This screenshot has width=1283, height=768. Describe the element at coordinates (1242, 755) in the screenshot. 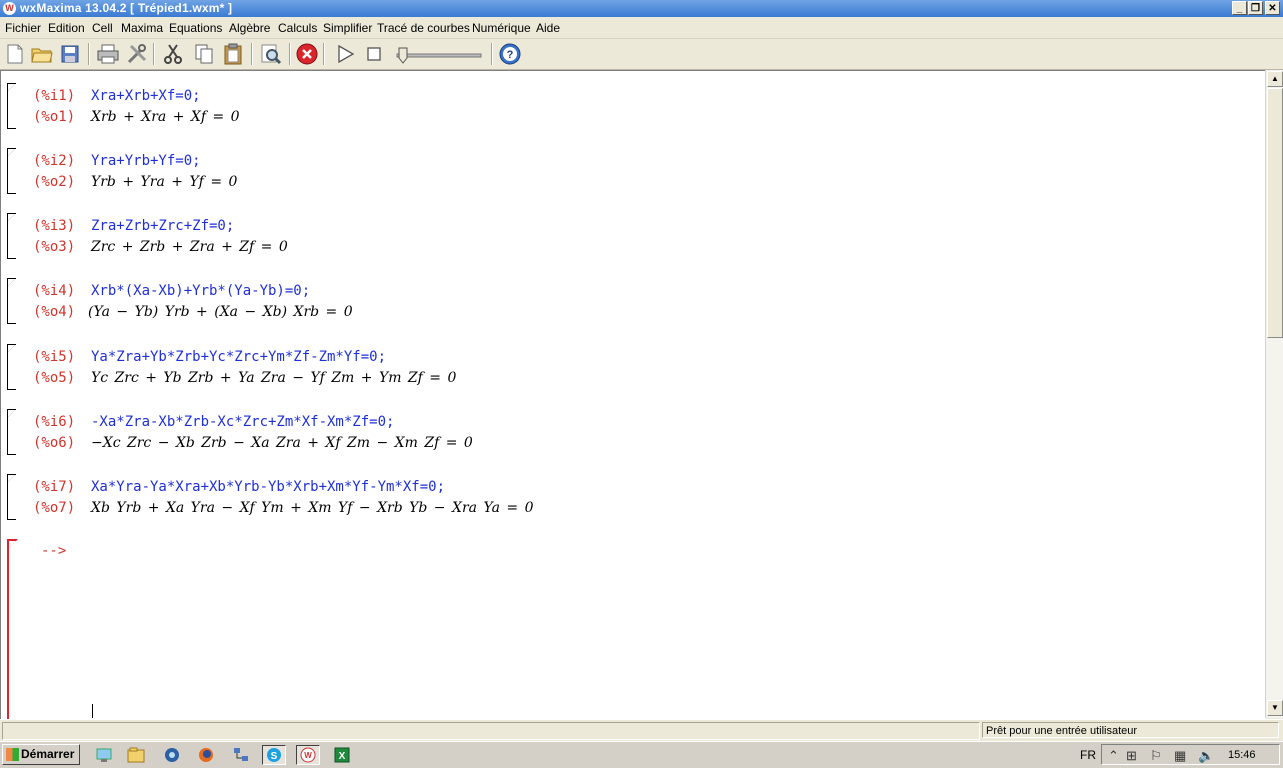

I see `clock: 15:46` at that location.